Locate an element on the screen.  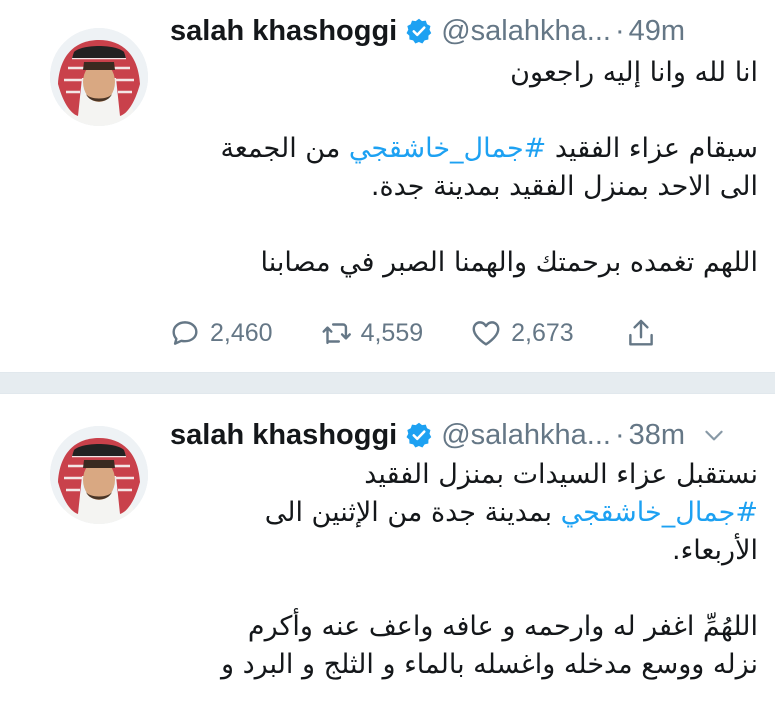
tweet-line: الى الاحد بمنزل الفقيد بمدينة جدة. is located at coordinates (564, 186).